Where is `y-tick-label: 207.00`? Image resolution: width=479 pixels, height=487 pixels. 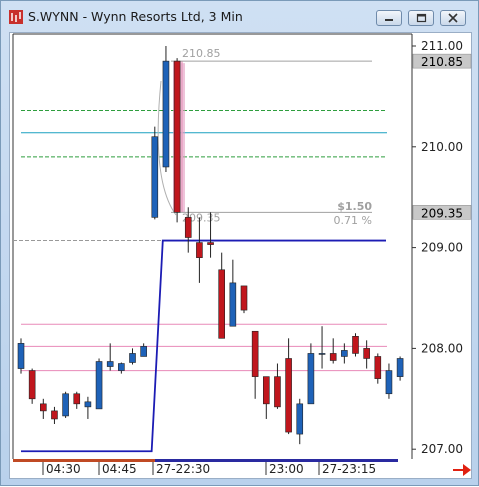 y-tick-label: 207.00 is located at coordinates (442, 449).